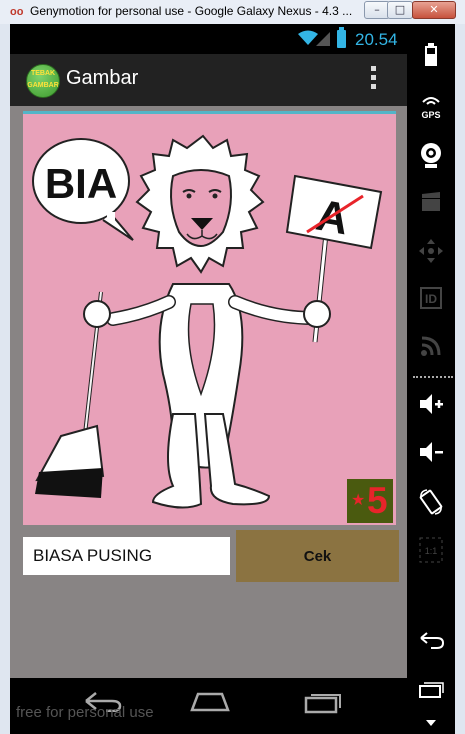 The width and height of the screenshot is (465, 734). Describe the element at coordinates (431, 204) in the screenshot. I see `clapperboard-icon` at that location.